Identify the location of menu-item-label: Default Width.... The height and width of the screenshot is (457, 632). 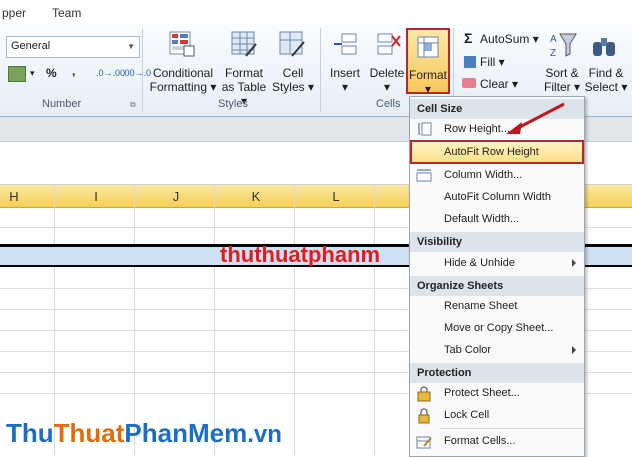
(482, 219).